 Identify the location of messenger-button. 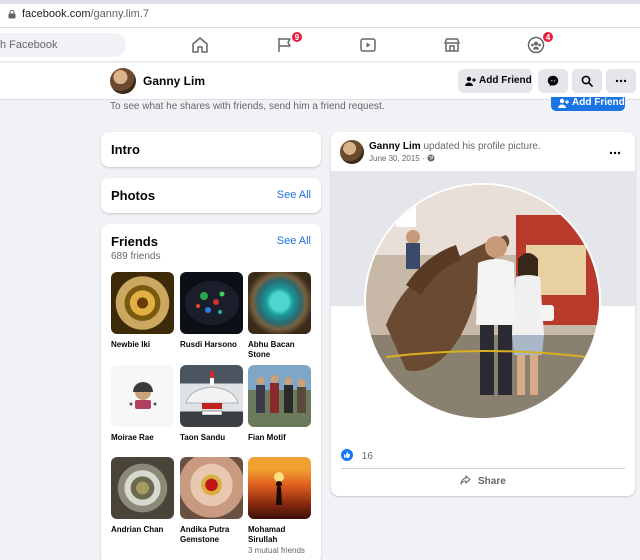
(553, 81).